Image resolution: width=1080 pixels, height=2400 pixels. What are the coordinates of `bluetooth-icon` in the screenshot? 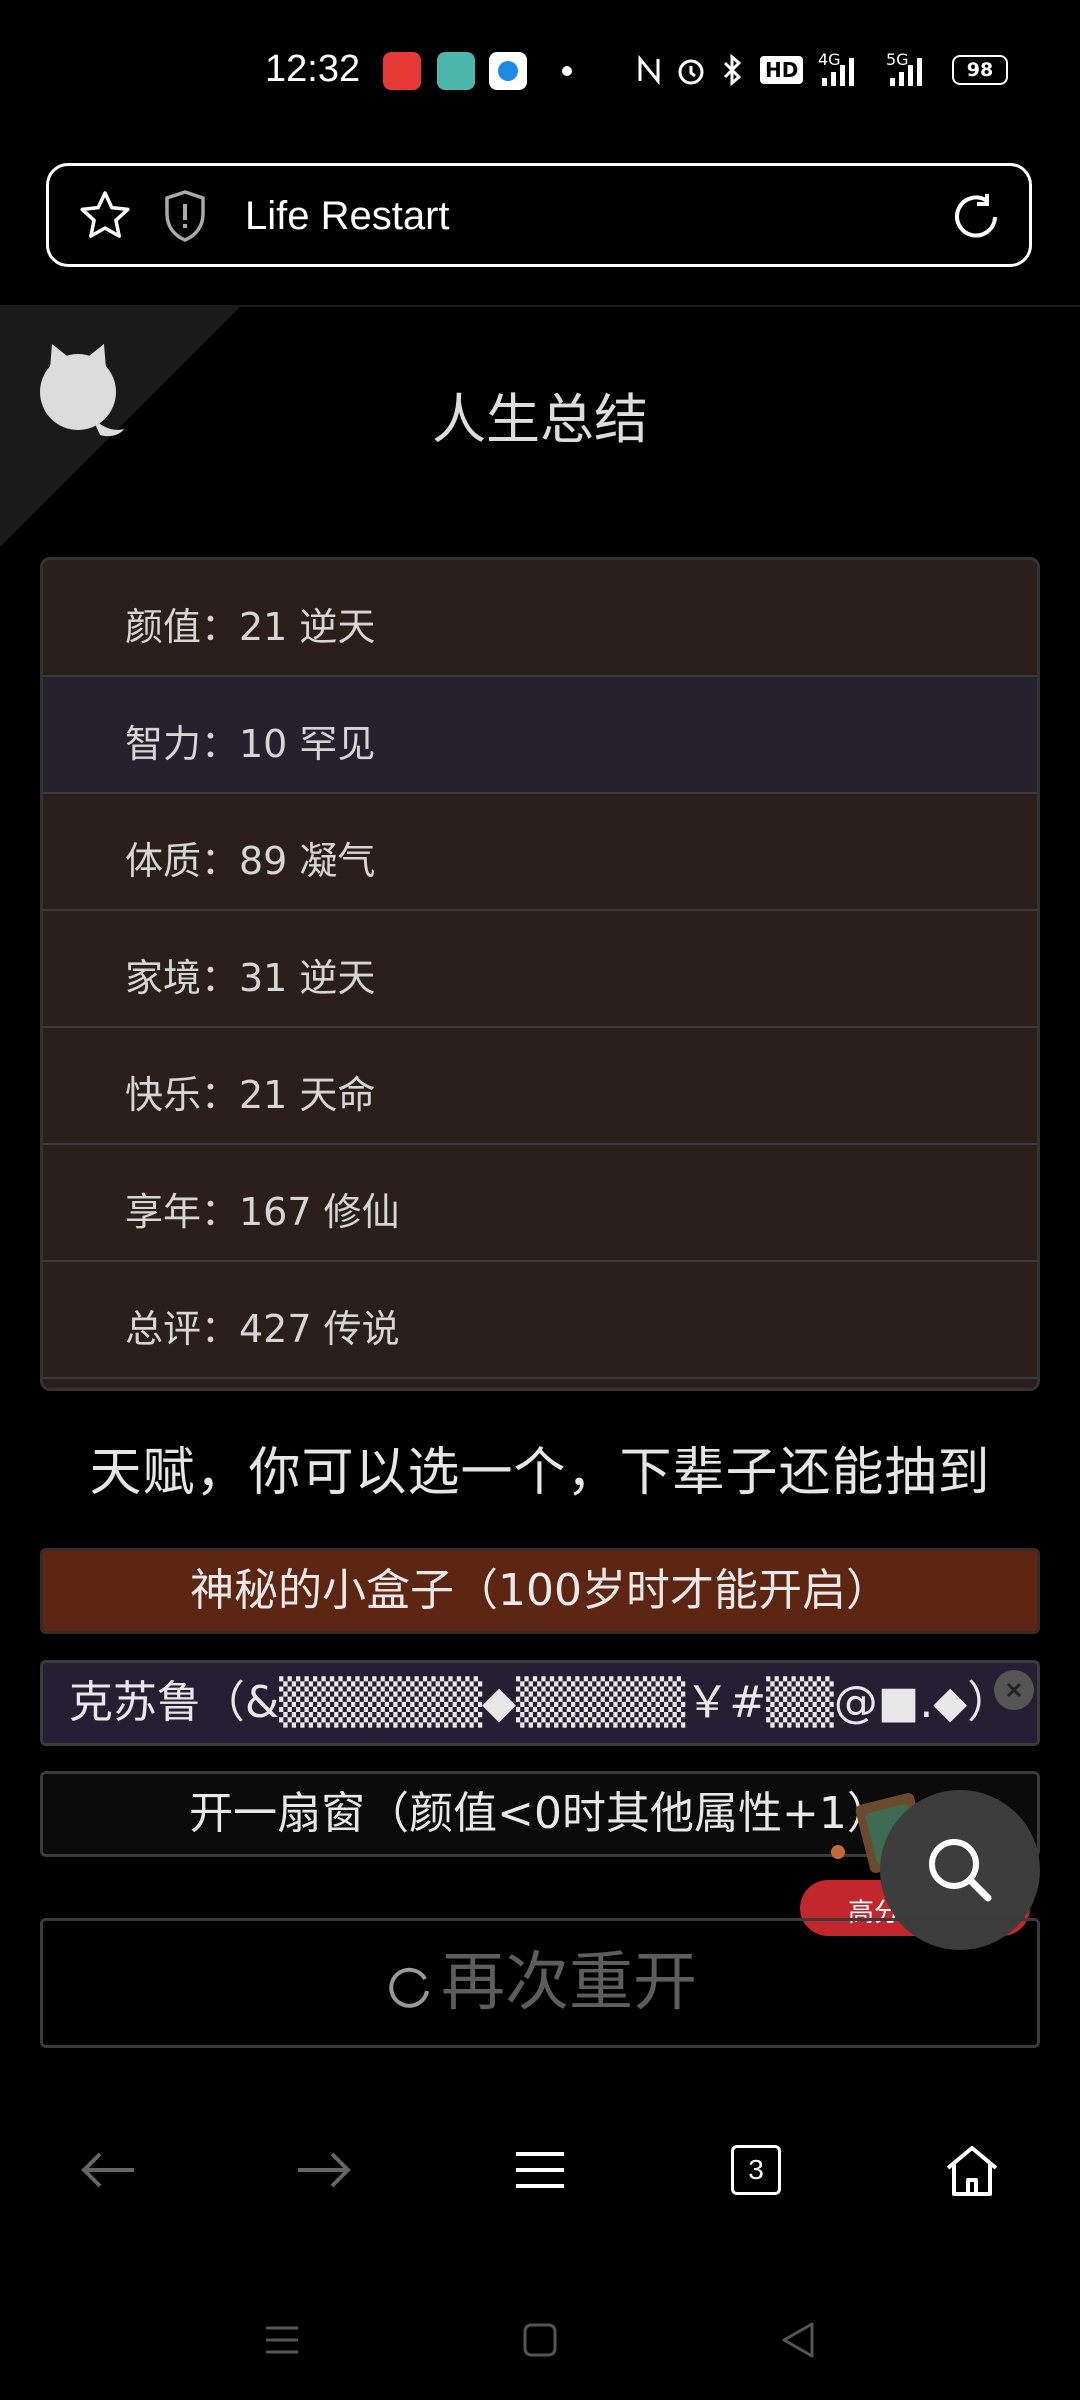 It's located at (733, 70).